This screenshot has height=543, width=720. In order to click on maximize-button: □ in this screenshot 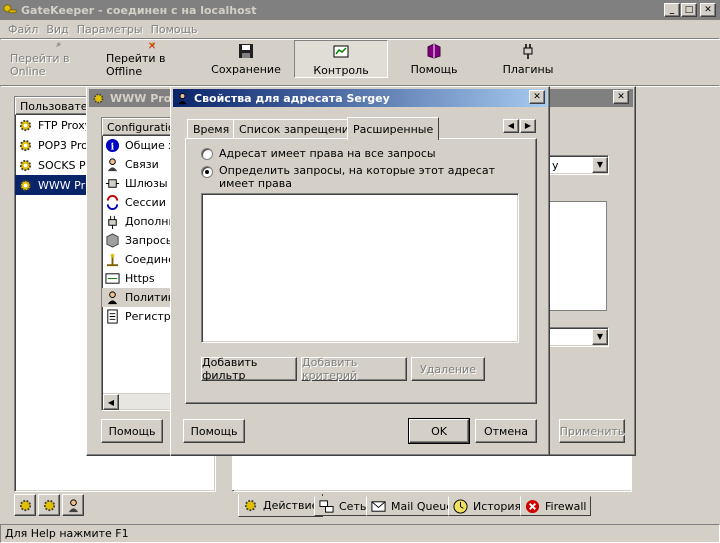, I will do `click(689, 10)`.